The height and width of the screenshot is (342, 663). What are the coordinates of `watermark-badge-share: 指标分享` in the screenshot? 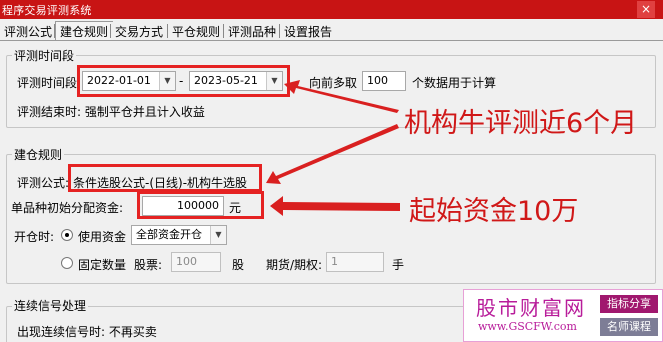 It's located at (629, 304).